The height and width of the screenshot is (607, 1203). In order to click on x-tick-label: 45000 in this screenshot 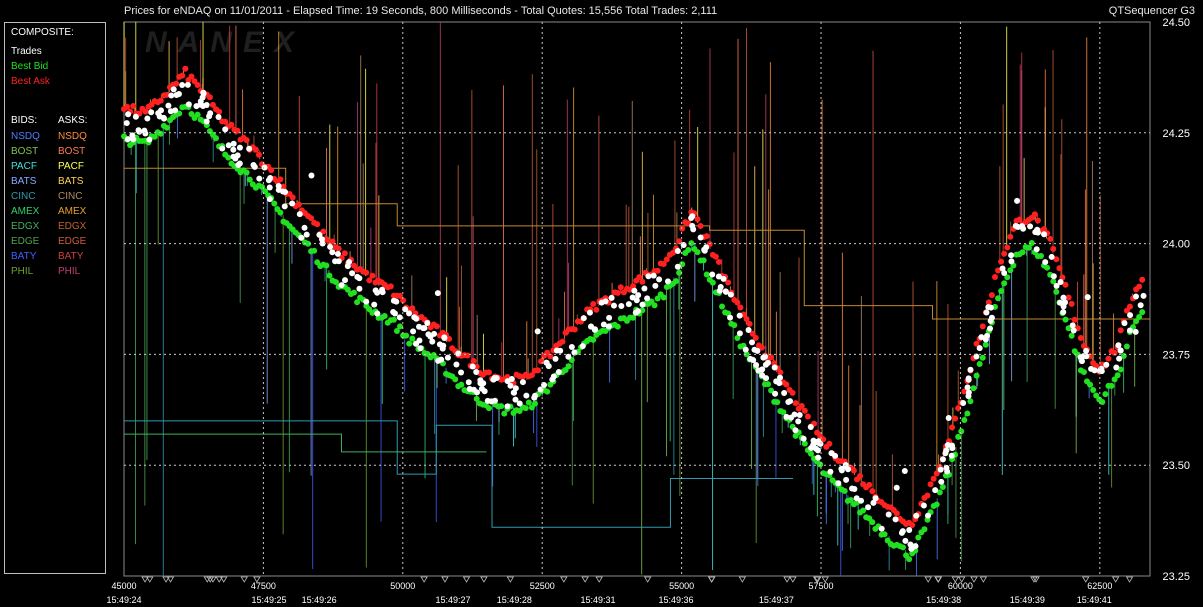, I will do `click(123, 586)`.